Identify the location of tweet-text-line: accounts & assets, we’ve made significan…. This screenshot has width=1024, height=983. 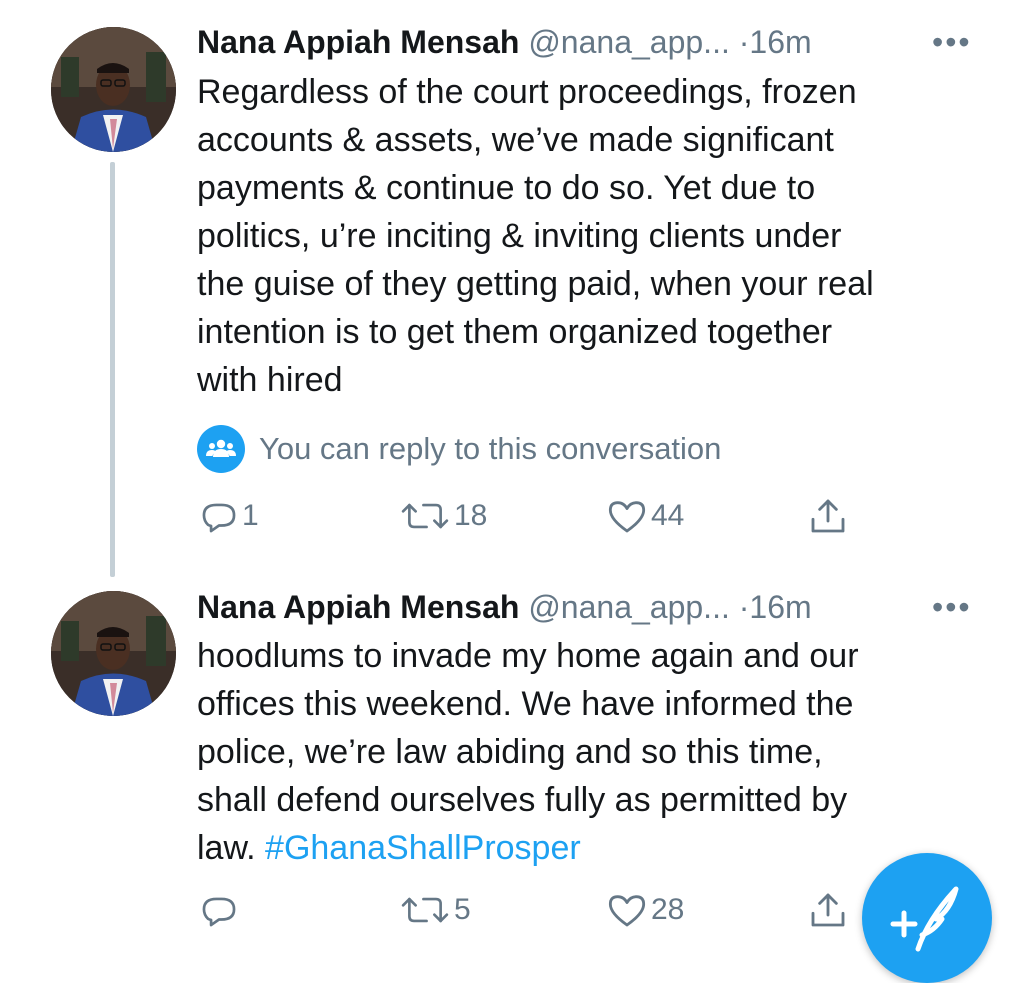
(515, 140).